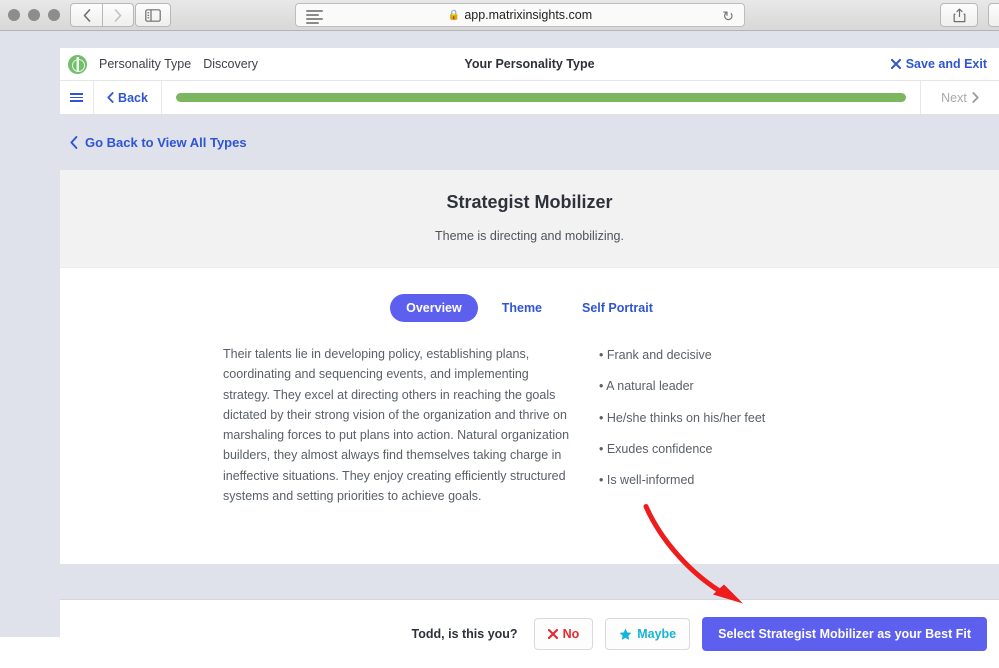 This screenshot has width=999, height=668. What do you see at coordinates (728, 16) in the screenshot?
I see `reload-icon: ↻` at bounding box center [728, 16].